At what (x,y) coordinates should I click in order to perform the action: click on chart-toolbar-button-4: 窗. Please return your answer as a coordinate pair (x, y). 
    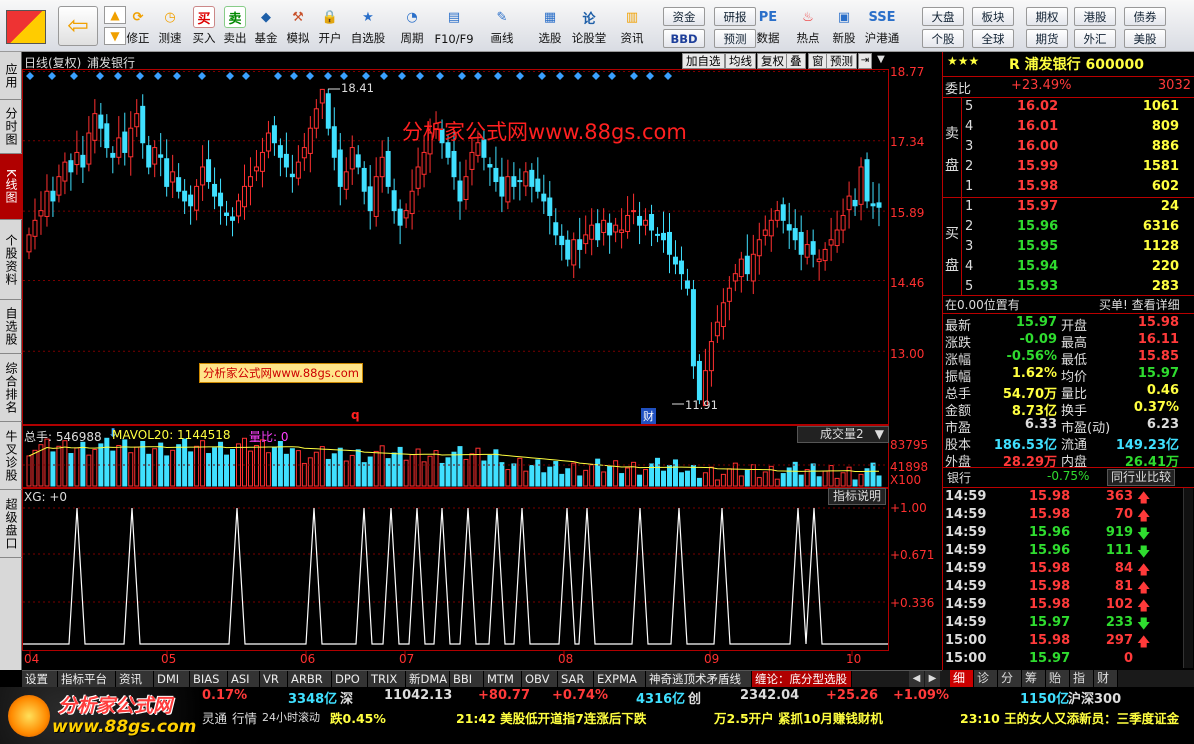
    Looking at the image, I should click on (818, 61).